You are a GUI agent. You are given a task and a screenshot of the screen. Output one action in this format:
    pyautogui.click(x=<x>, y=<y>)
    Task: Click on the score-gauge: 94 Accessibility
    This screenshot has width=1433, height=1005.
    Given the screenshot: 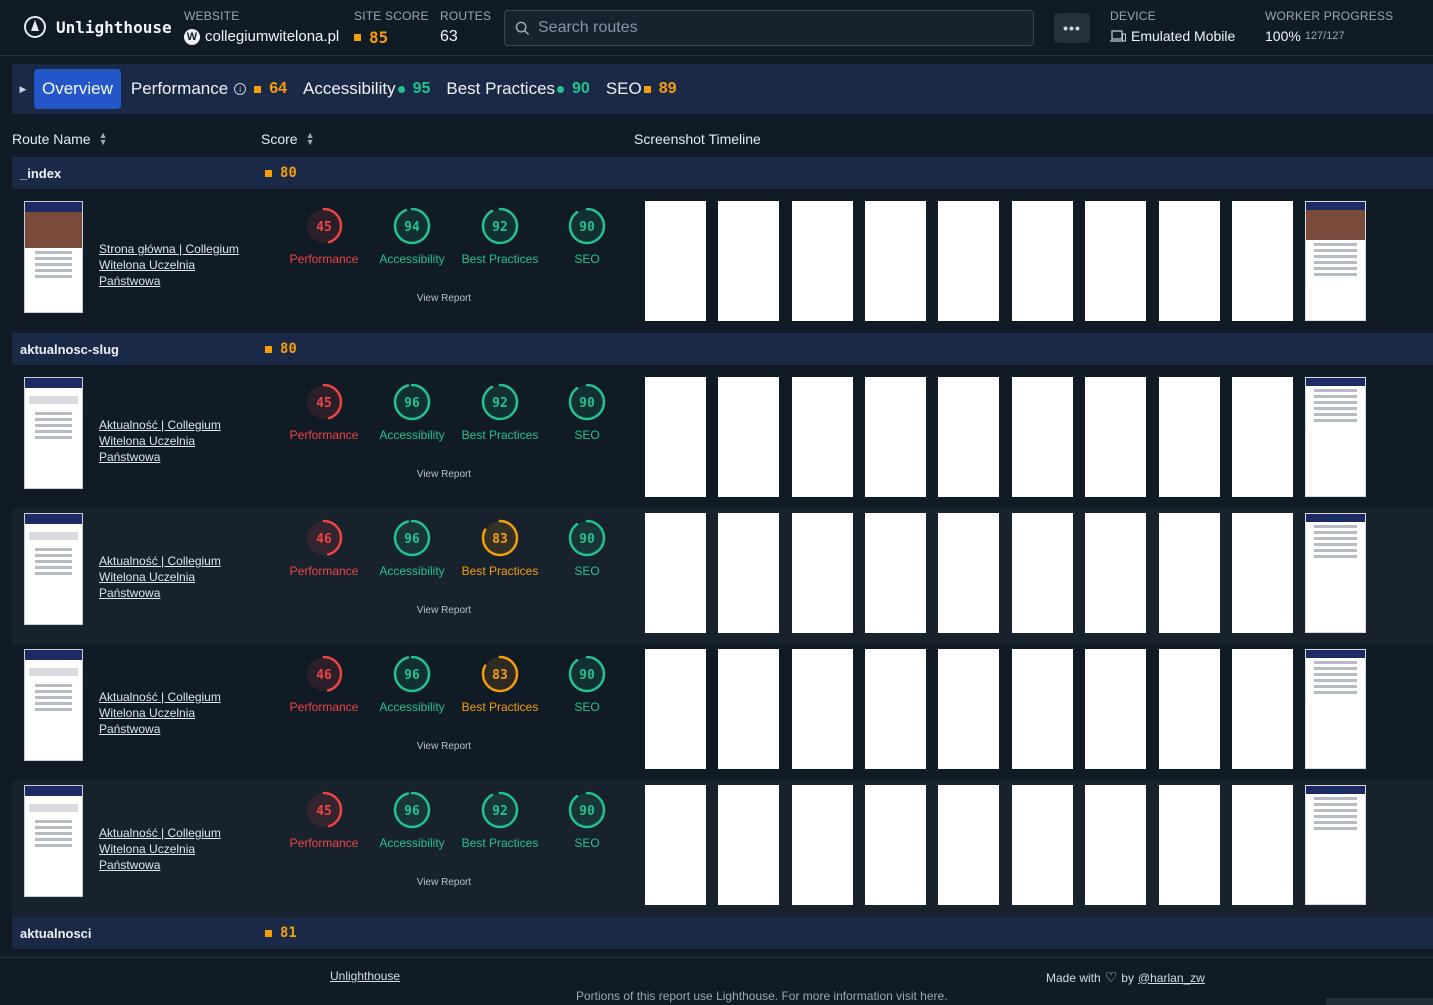 What is the action you would take?
    pyautogui.click(x=412, y=235)
    